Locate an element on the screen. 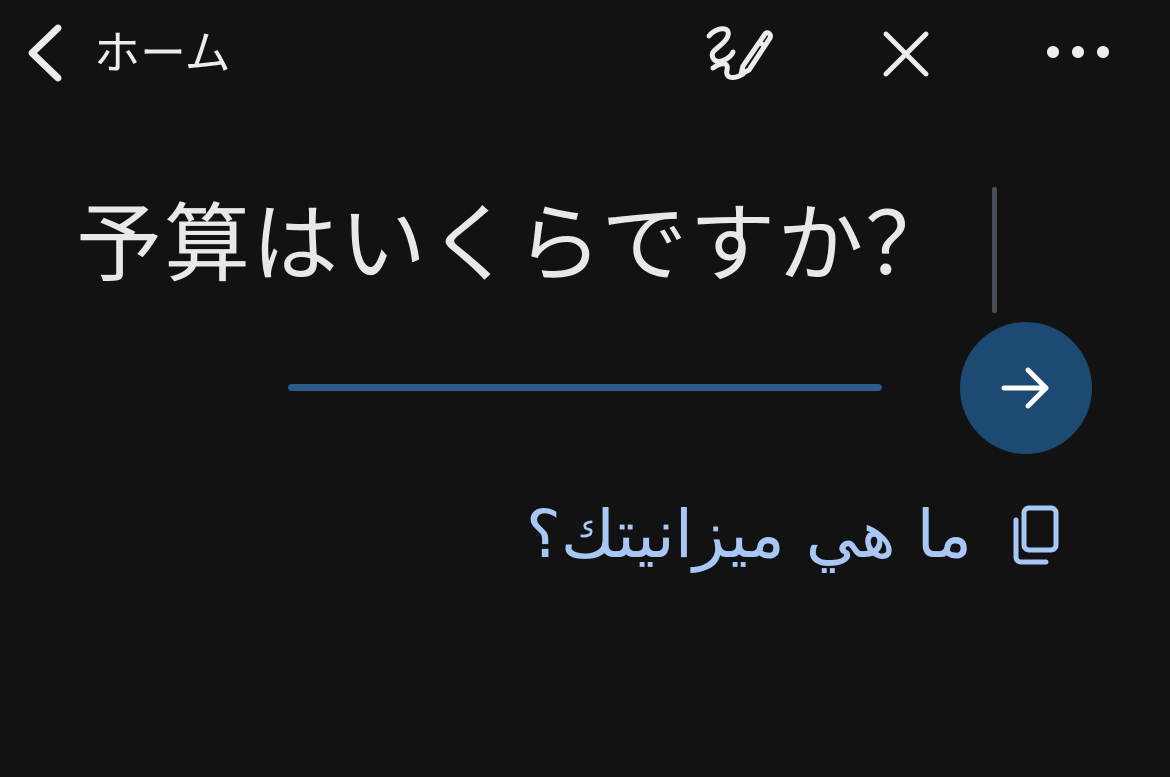  close-icon is located at coordinates (906, 54).